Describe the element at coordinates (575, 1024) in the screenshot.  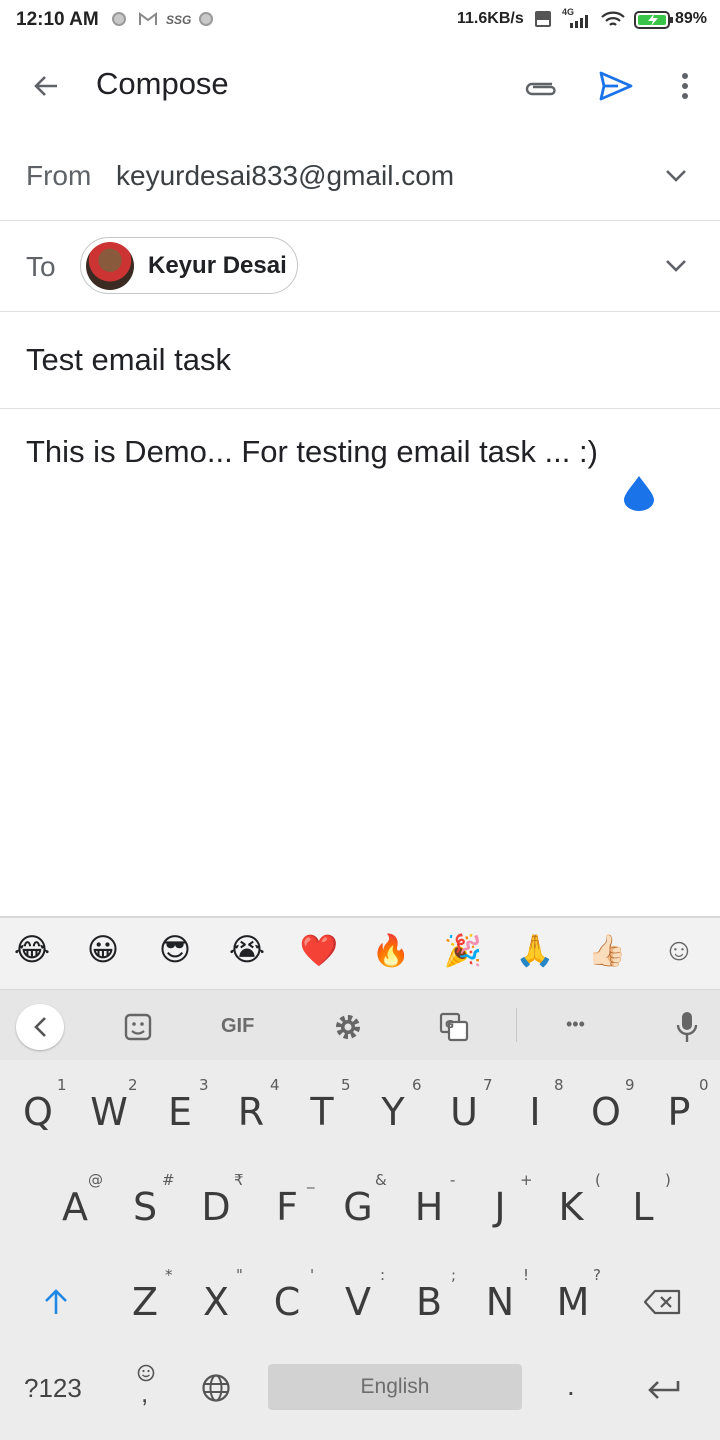
I see `more-options-button: •••` at that location.